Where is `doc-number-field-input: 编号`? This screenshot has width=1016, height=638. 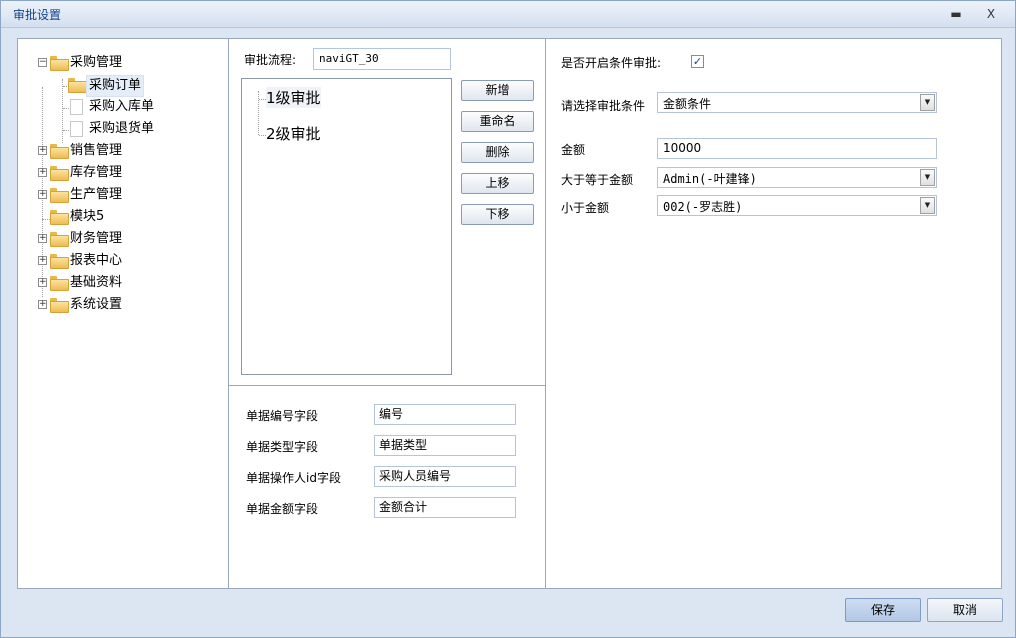 doc-number-field-input: 编号 is located at coordinates (445, 414).